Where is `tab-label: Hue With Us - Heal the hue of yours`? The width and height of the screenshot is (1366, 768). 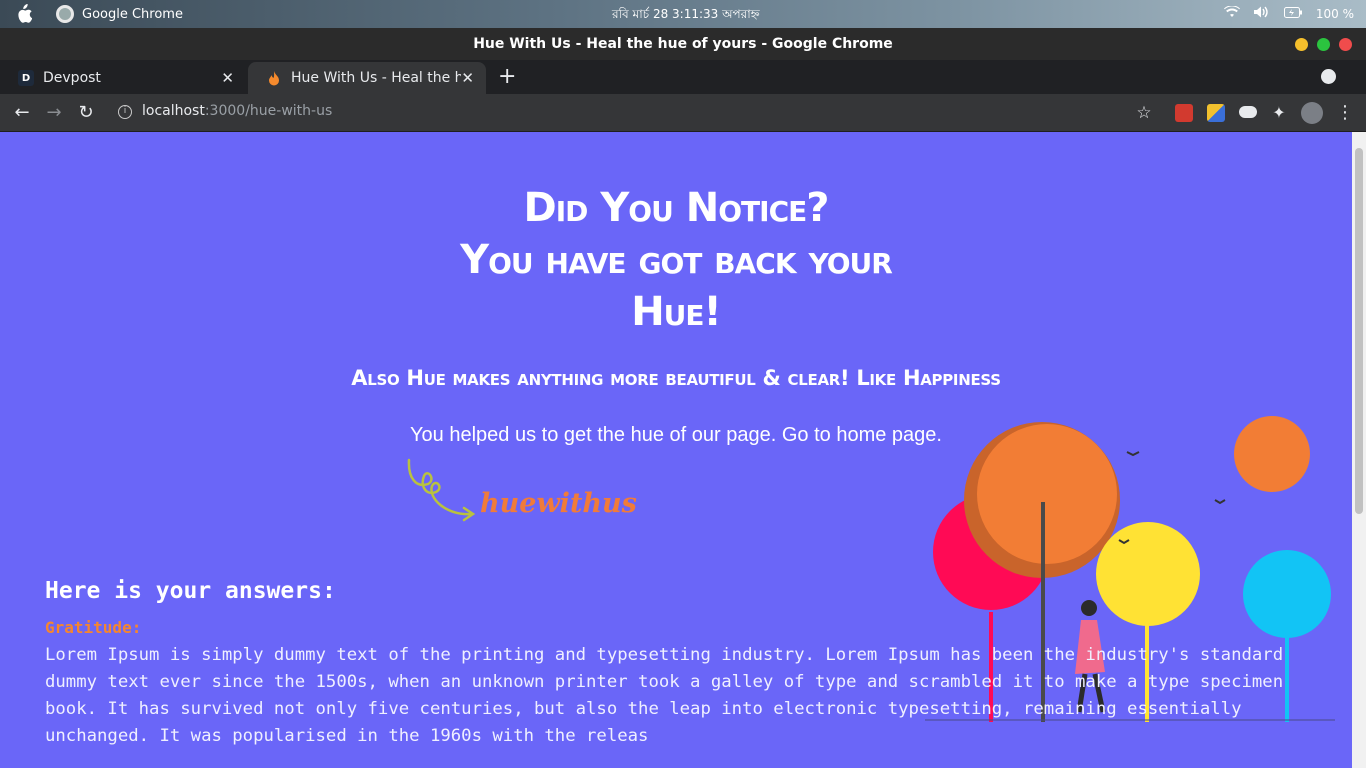
tab-label: Hue With Us - Heal the hue of yours is located at coordinates (376, 78).